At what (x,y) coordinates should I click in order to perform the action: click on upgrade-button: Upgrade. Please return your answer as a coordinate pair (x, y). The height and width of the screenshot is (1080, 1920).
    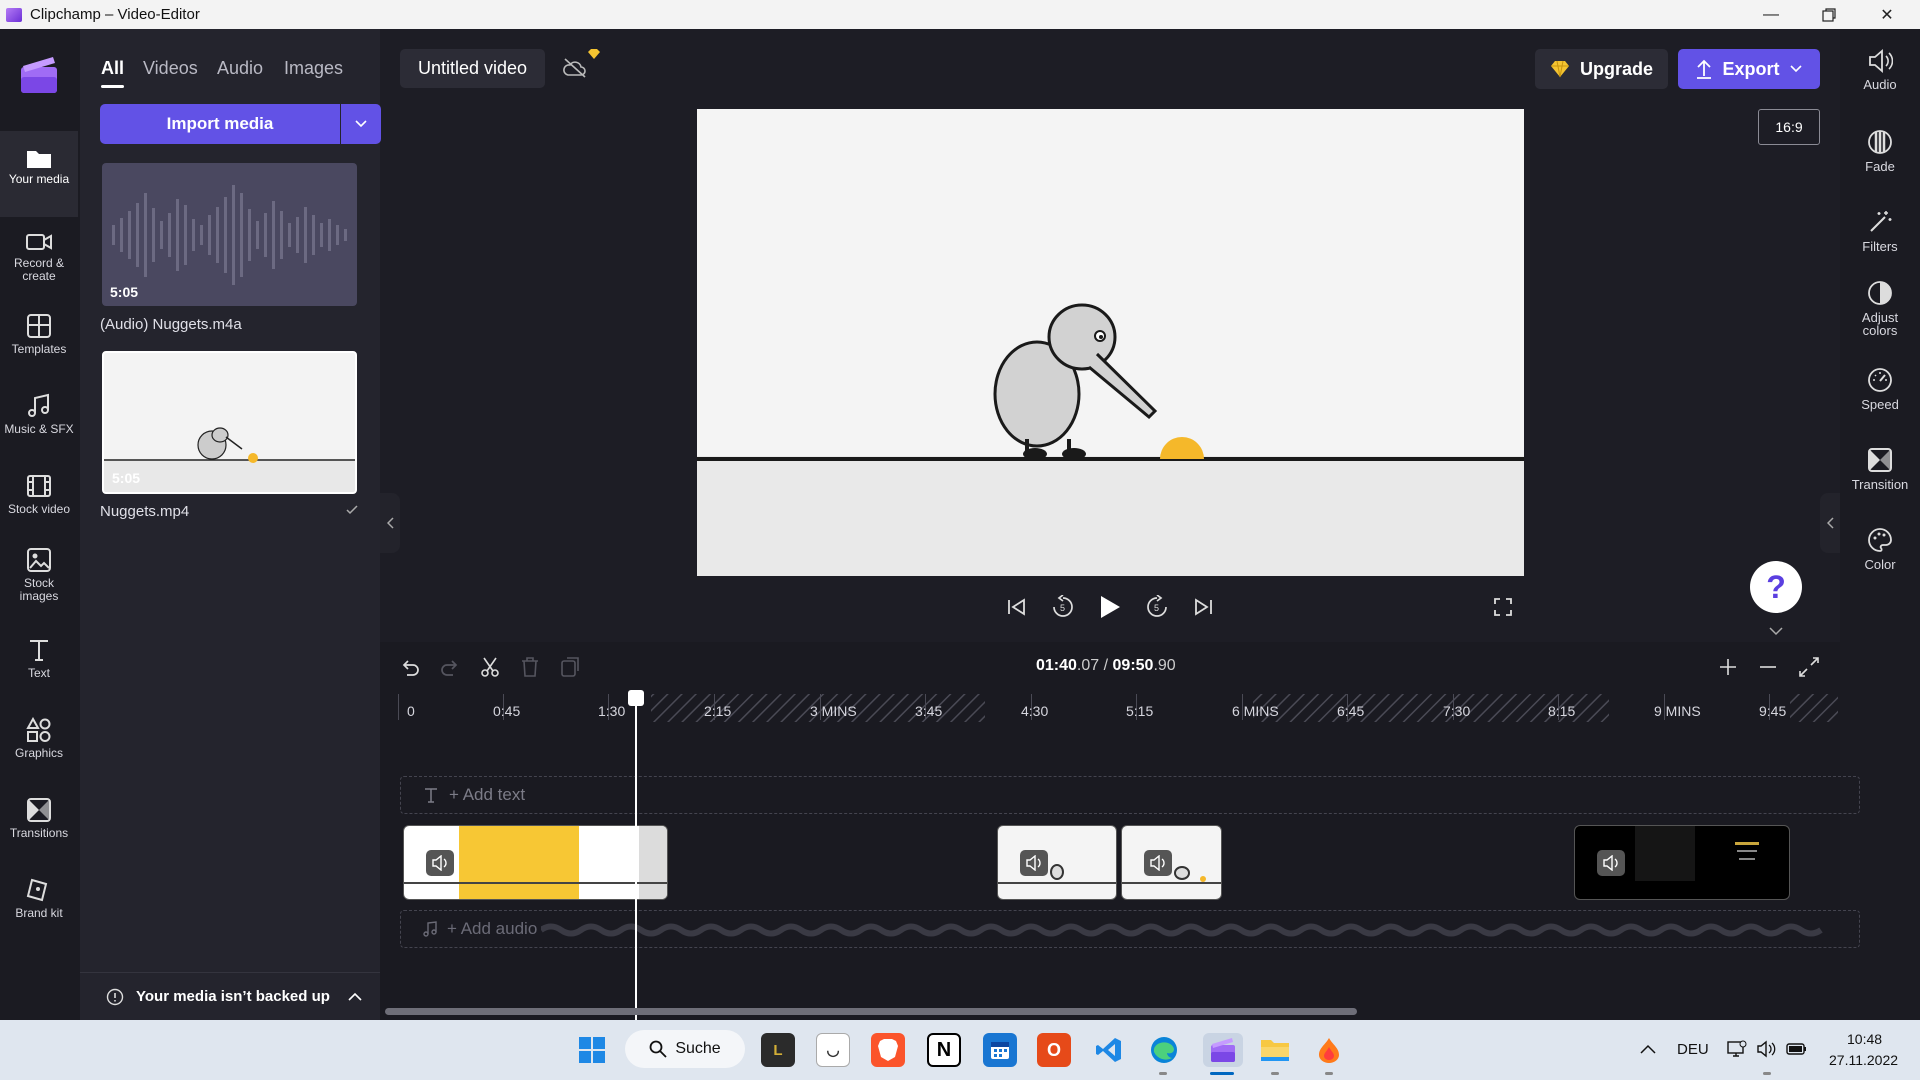
    Looking at the image, I should click on (1601, 69).